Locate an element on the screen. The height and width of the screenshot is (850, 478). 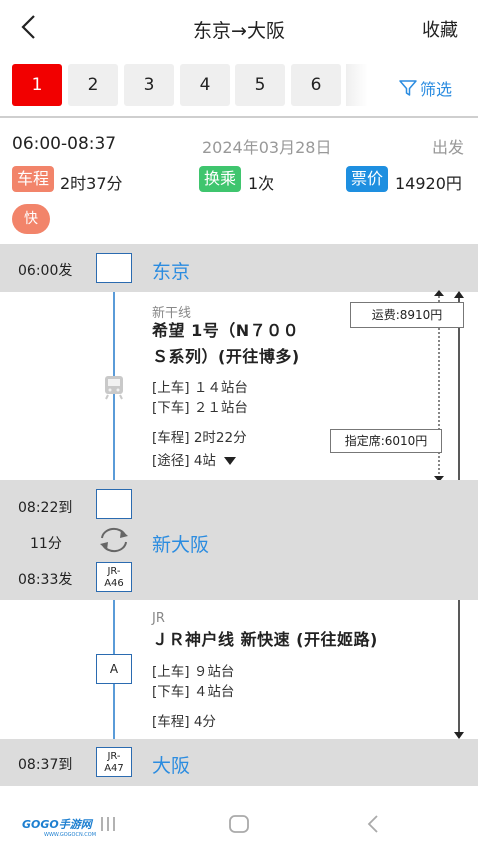
fast-badge: 快 is located at coordinates (31, 219).